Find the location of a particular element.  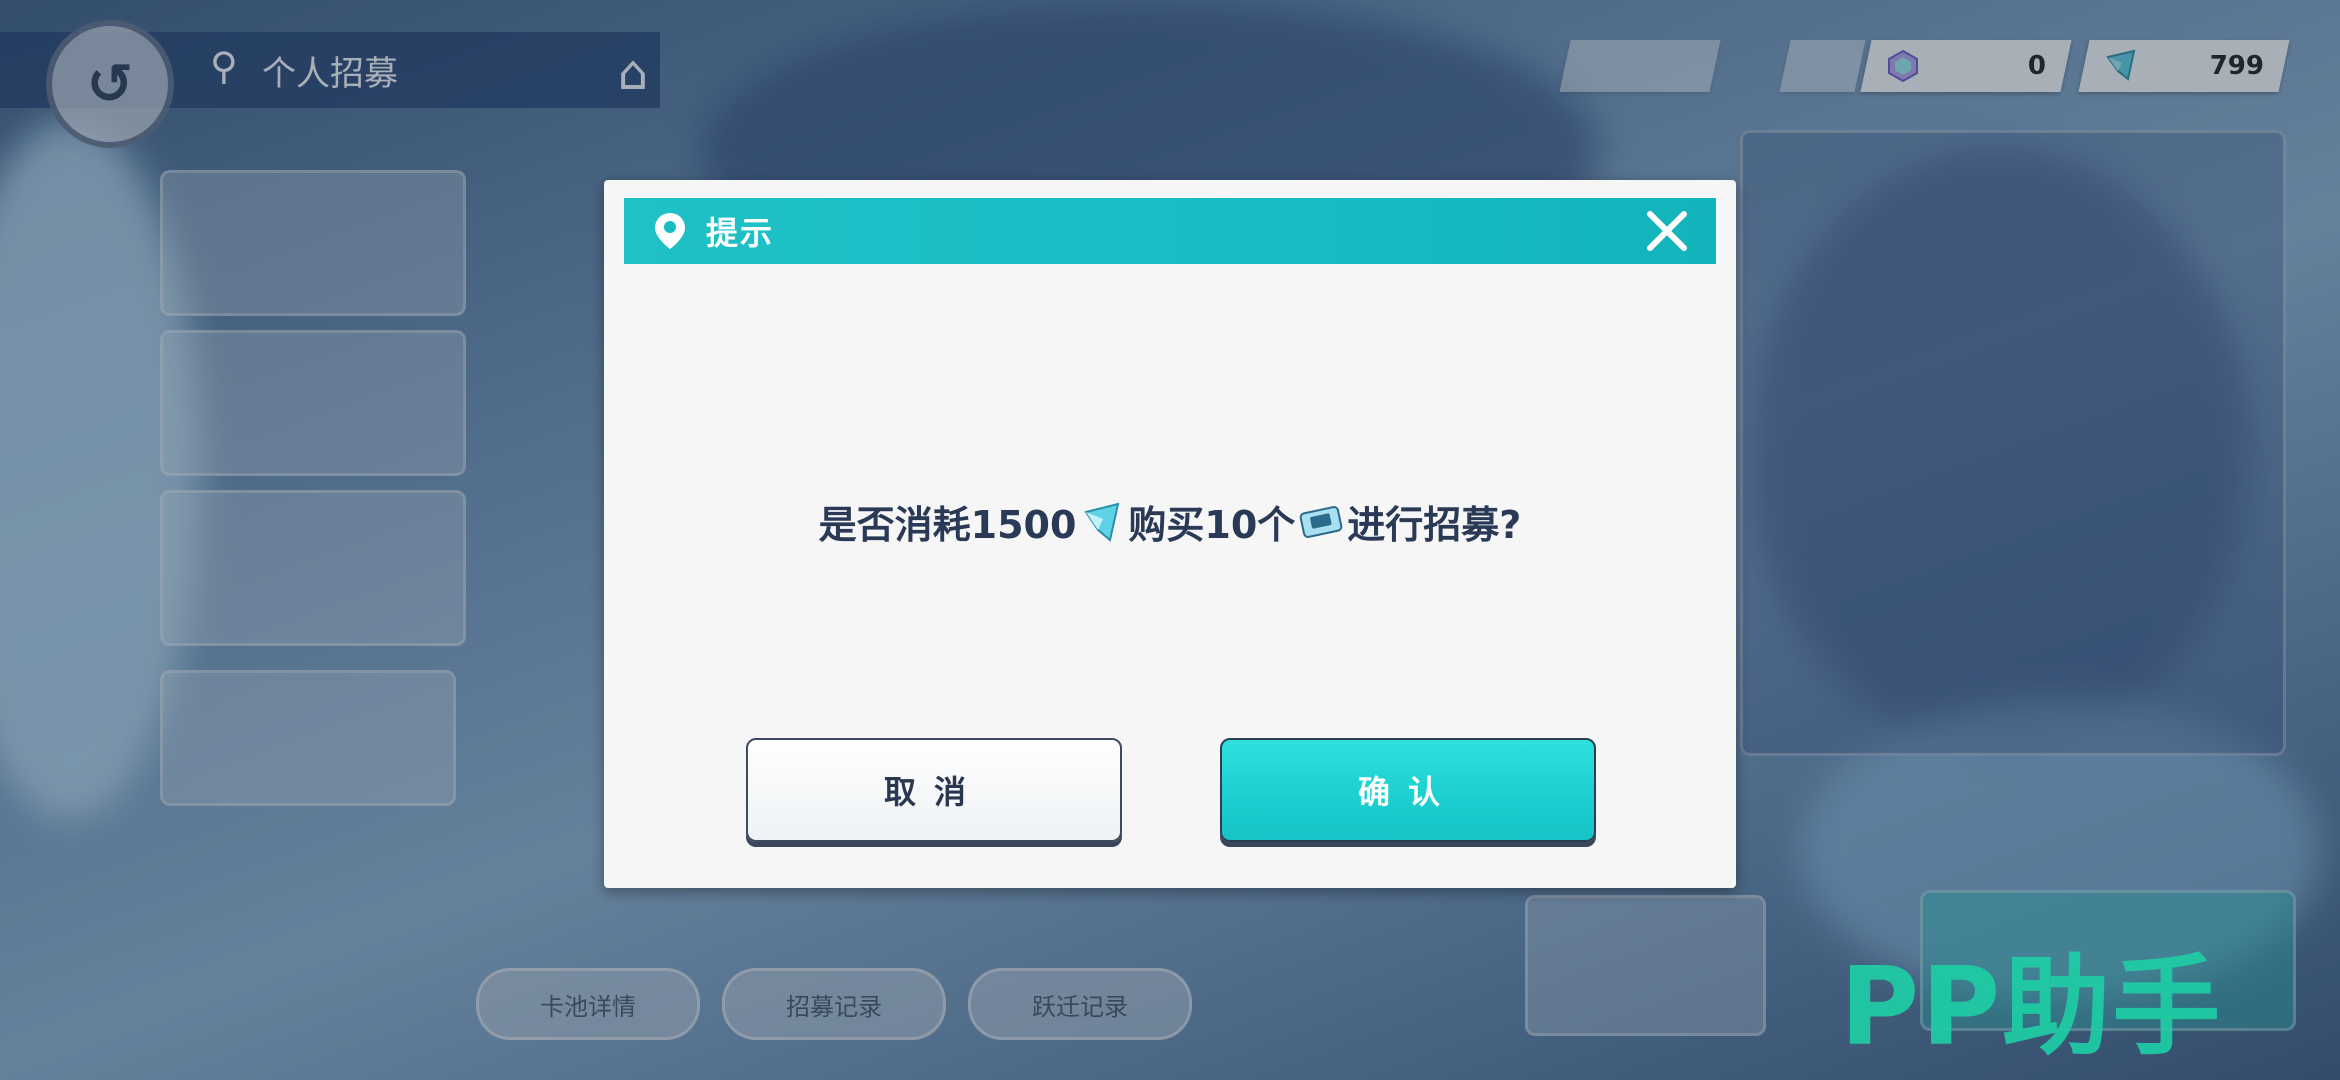

dialog-title: 提示 is located at coordinates (740, 233).